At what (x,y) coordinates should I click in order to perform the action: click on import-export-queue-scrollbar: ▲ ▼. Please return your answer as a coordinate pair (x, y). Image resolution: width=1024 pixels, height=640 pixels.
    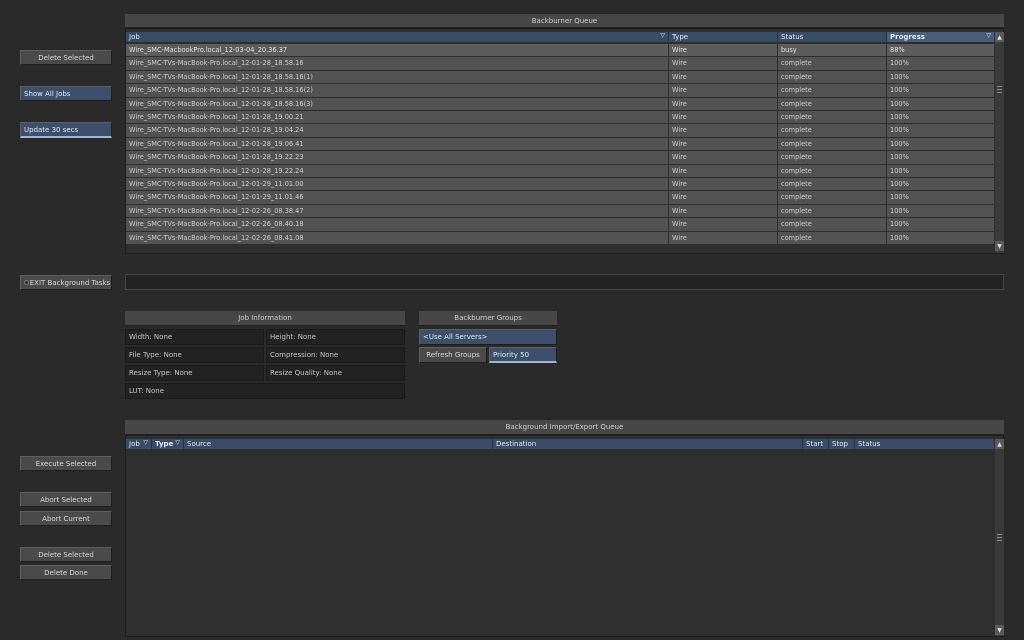
    Looking at the image, I should click on (999, 537).